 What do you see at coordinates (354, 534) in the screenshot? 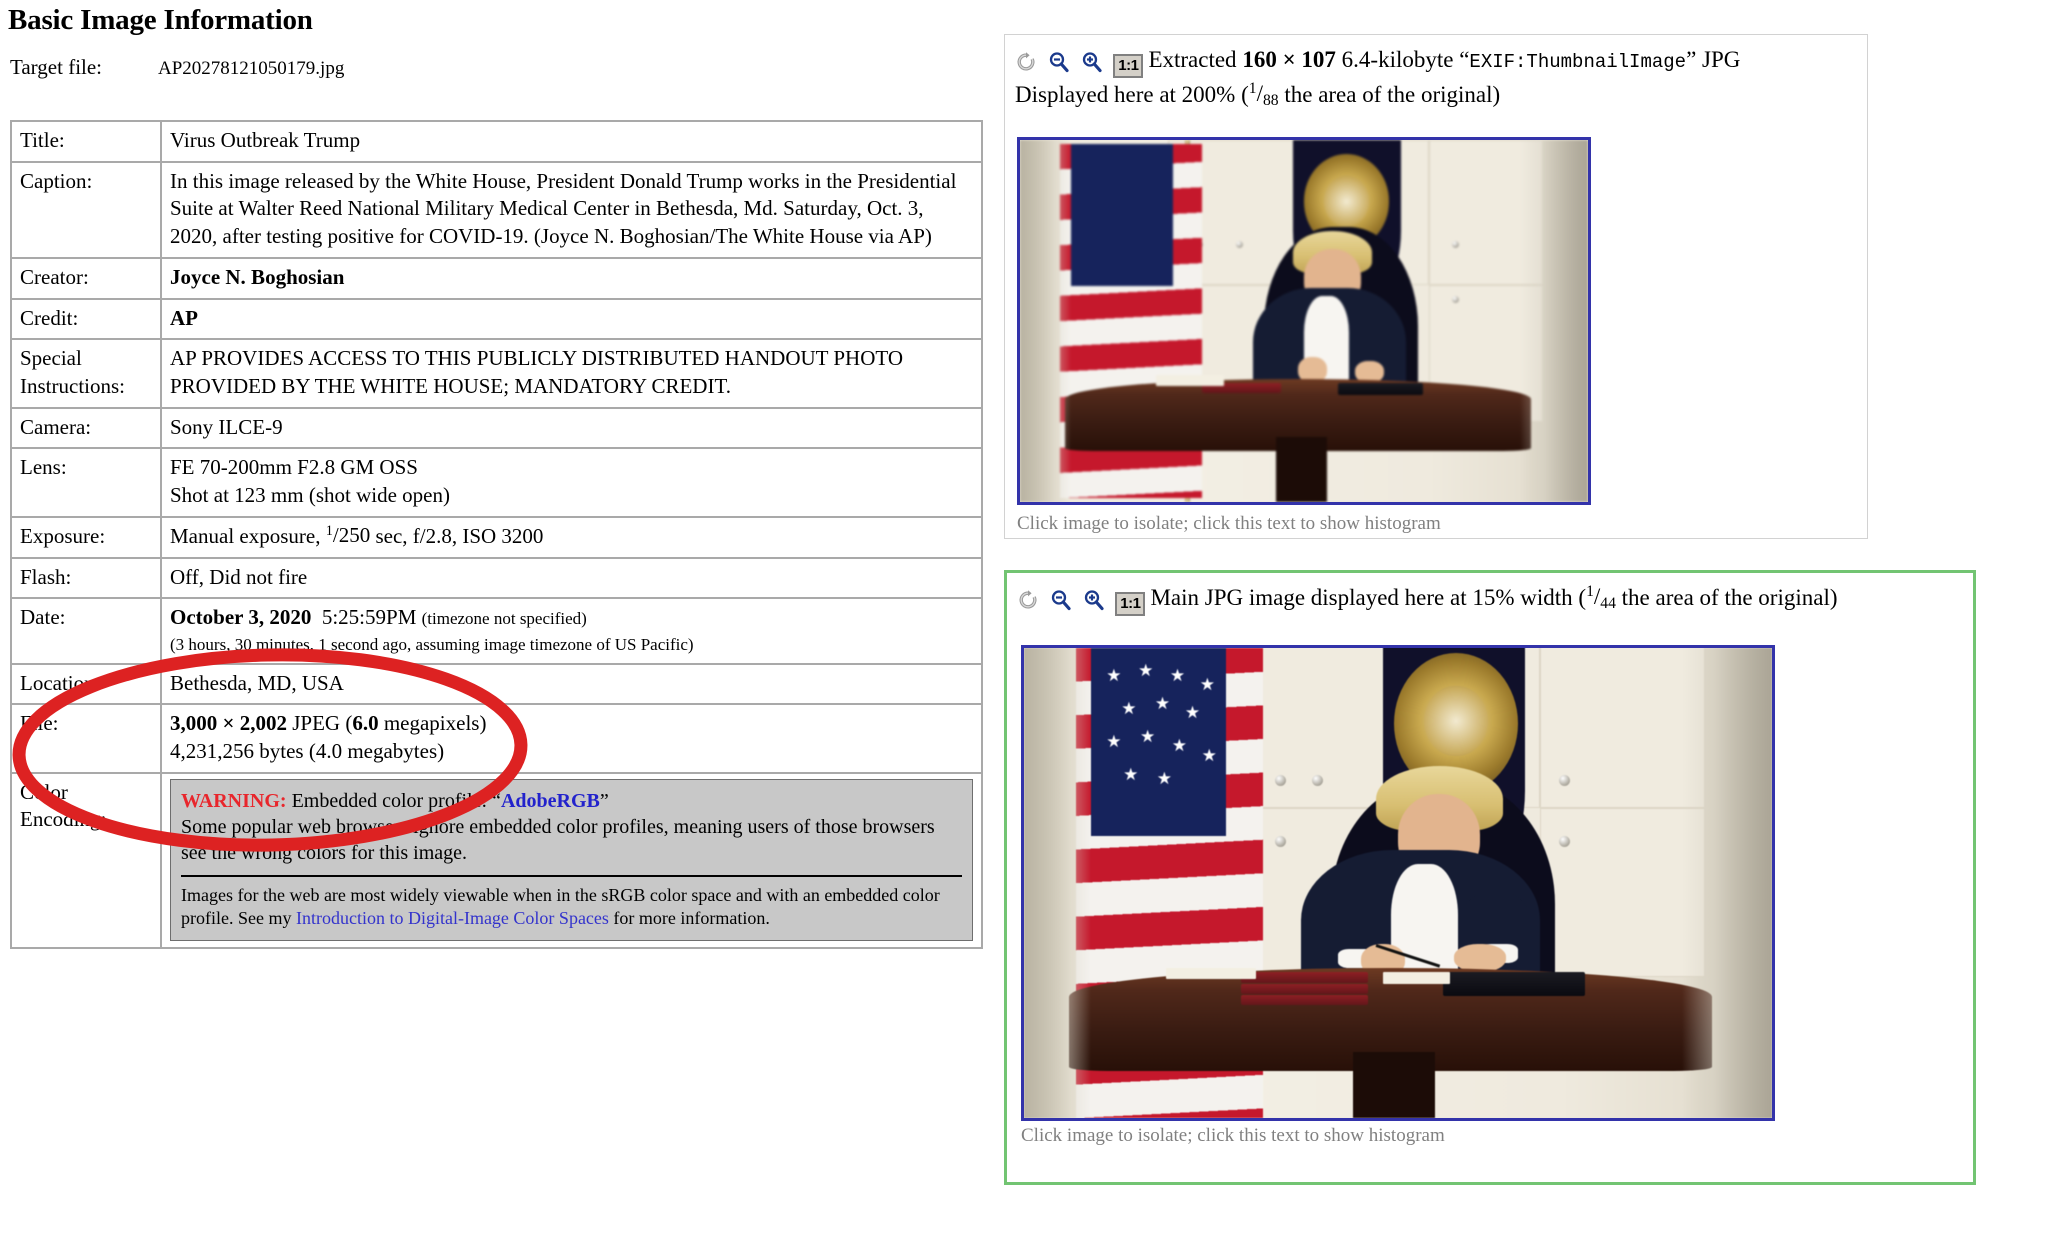
I see `shutter-denominator: 250` at bounding box center [354, 534].